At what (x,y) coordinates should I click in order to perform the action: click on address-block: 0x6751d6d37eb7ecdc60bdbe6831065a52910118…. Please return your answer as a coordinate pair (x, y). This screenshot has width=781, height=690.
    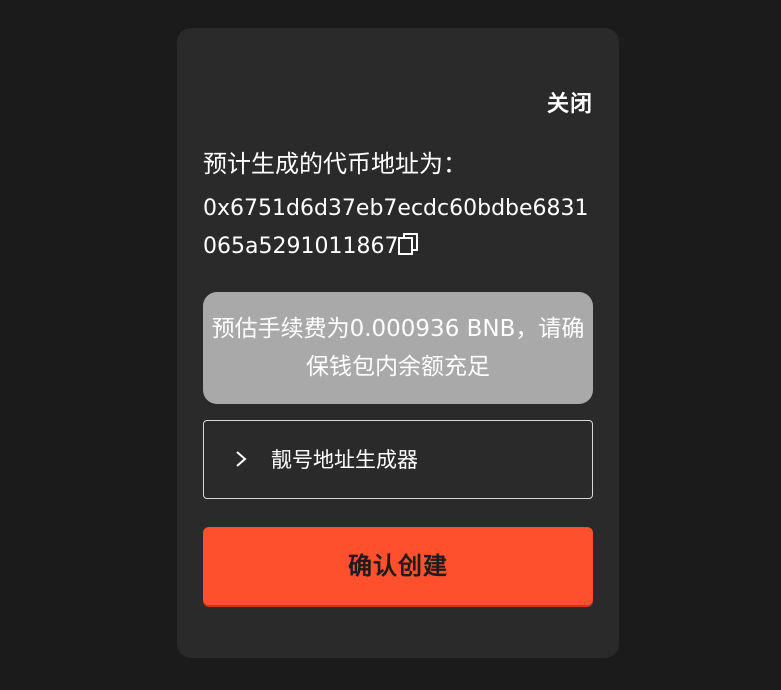
    Looking at the image, I should click on (399, 228).